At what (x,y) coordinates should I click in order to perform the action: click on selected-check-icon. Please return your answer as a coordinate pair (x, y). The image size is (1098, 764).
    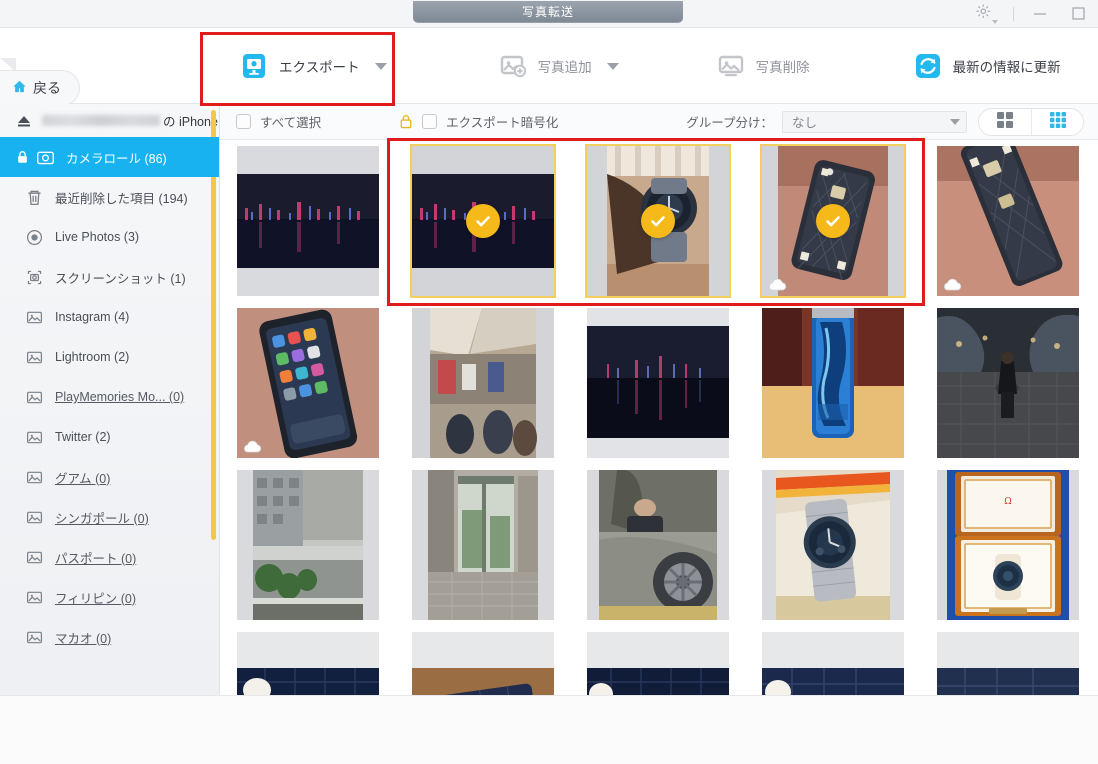
    Looking at the image, I should click on (482, 221).